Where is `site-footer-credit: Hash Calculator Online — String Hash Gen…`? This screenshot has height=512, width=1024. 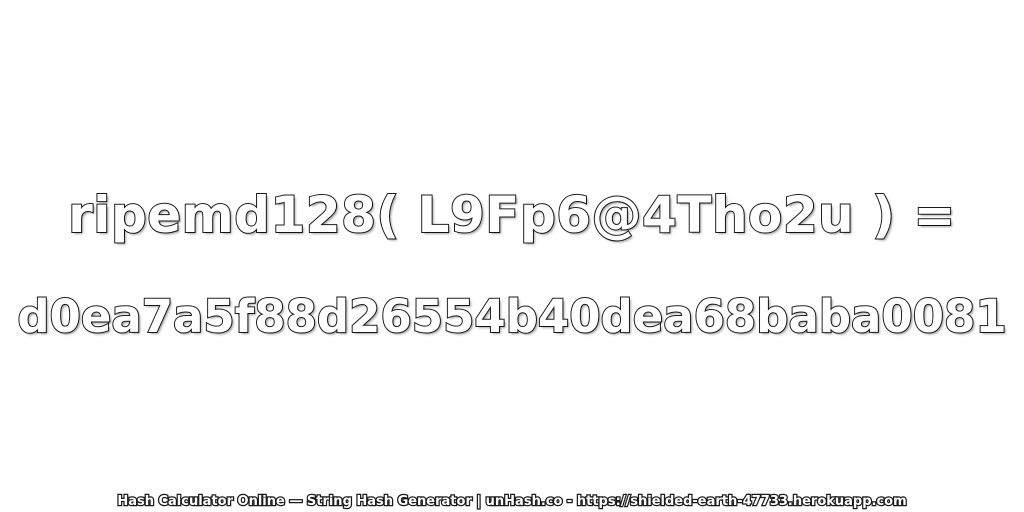
site-footer-credit: Hash Calculator Online — String Hash Gen… is located at coordinates (512, 502).